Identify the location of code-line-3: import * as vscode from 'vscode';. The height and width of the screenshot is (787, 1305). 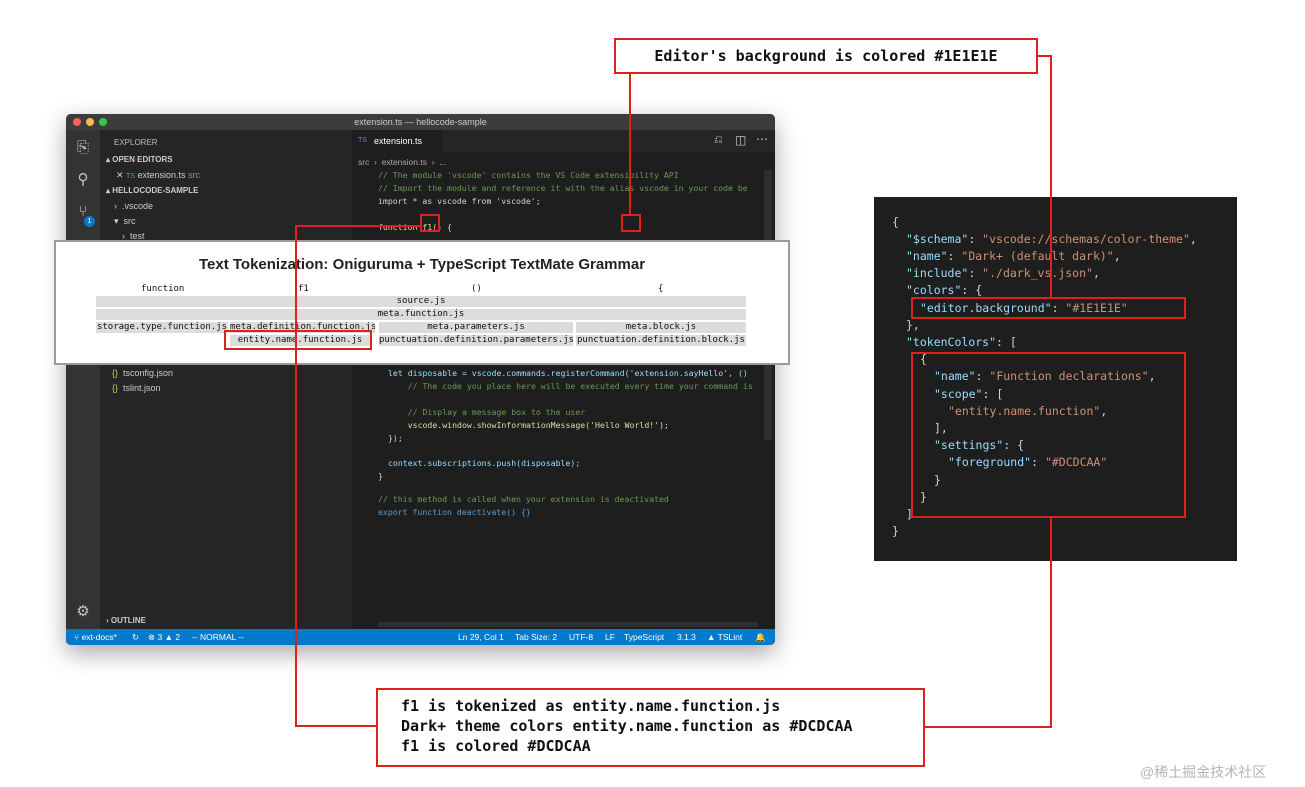
(459, 201).